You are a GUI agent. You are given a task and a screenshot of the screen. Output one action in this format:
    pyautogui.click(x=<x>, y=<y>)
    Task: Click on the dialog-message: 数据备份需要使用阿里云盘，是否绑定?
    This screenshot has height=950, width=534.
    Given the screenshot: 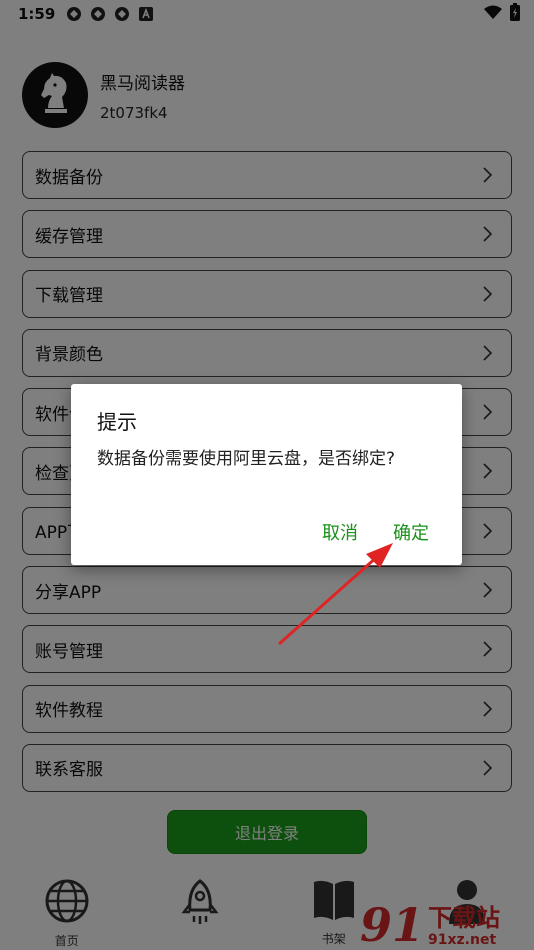 What is the action you would take?
    pyautogui.click(x=246, y=459)
    